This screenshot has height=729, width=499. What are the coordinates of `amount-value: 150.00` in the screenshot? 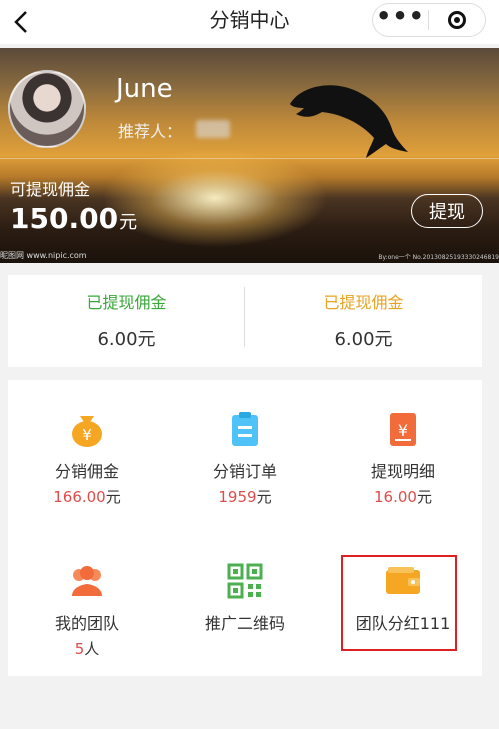 It's located at (64, 218).